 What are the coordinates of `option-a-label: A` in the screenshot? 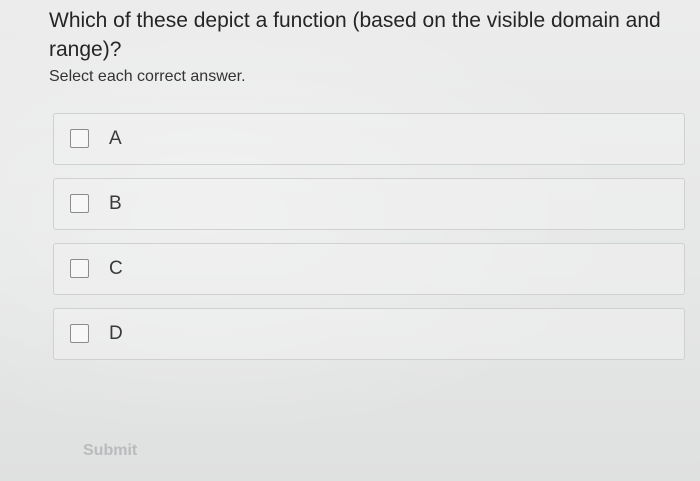 It's located at (115, 138).